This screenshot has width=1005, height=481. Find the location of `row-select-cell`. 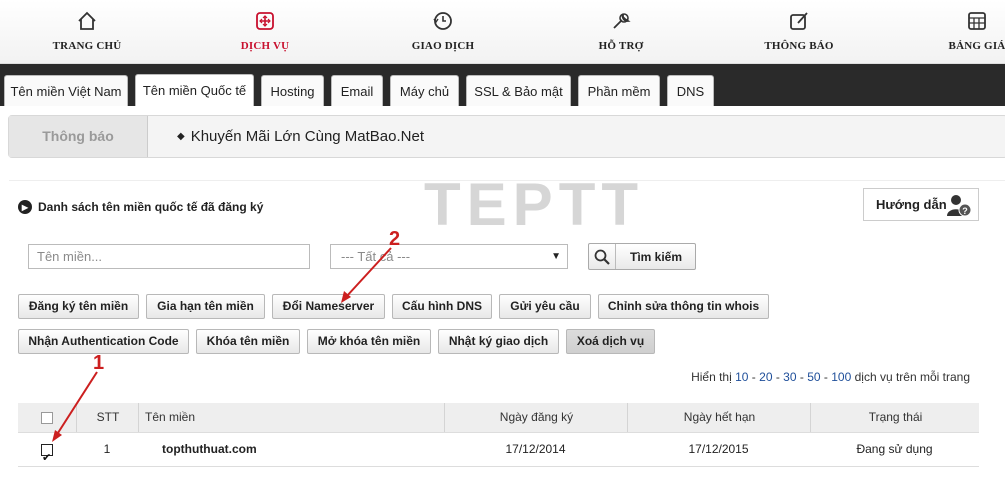

row-select-cell is located at coordinates (47, 454).